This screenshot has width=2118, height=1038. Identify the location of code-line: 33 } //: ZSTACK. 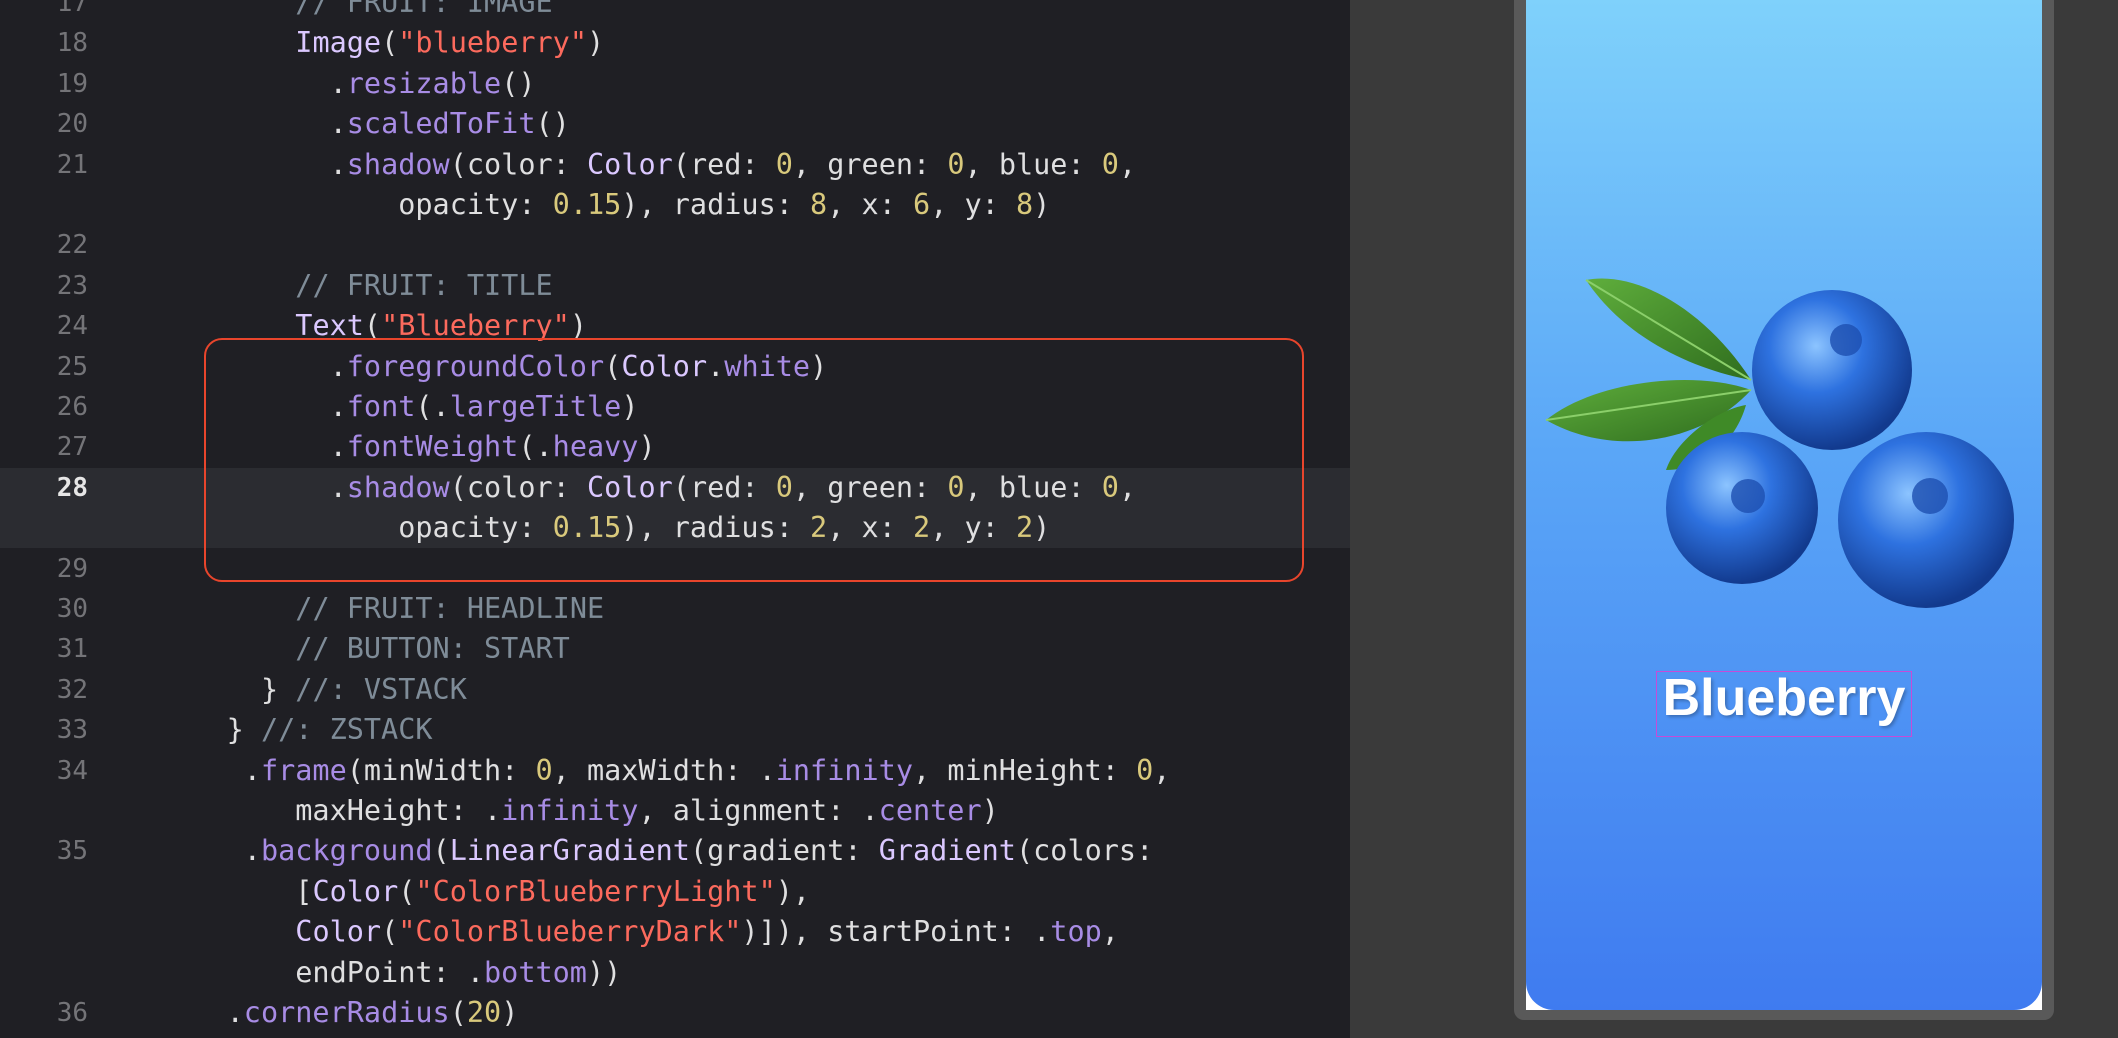
(675, 730).